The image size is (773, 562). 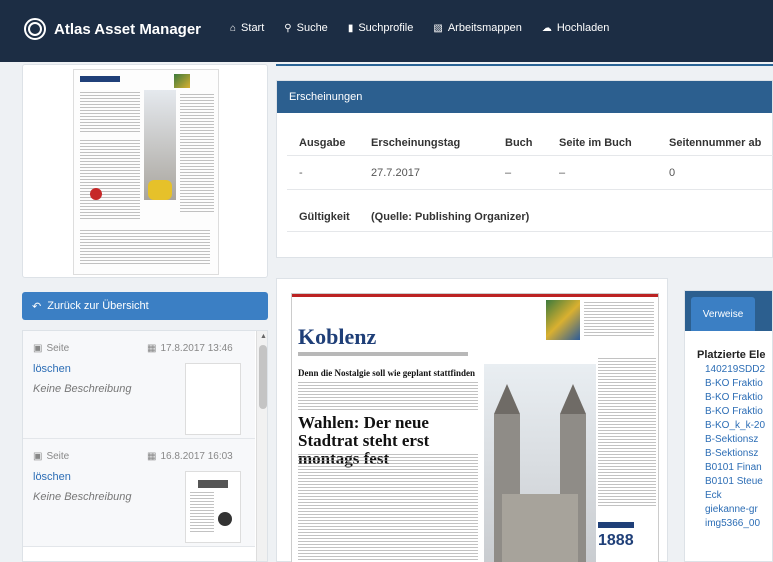 What do you see at coordinates (196, 348) in the screenshot?
I see `item-date-label: 17.8.2017 13:46` at bounding box center [196, 348].